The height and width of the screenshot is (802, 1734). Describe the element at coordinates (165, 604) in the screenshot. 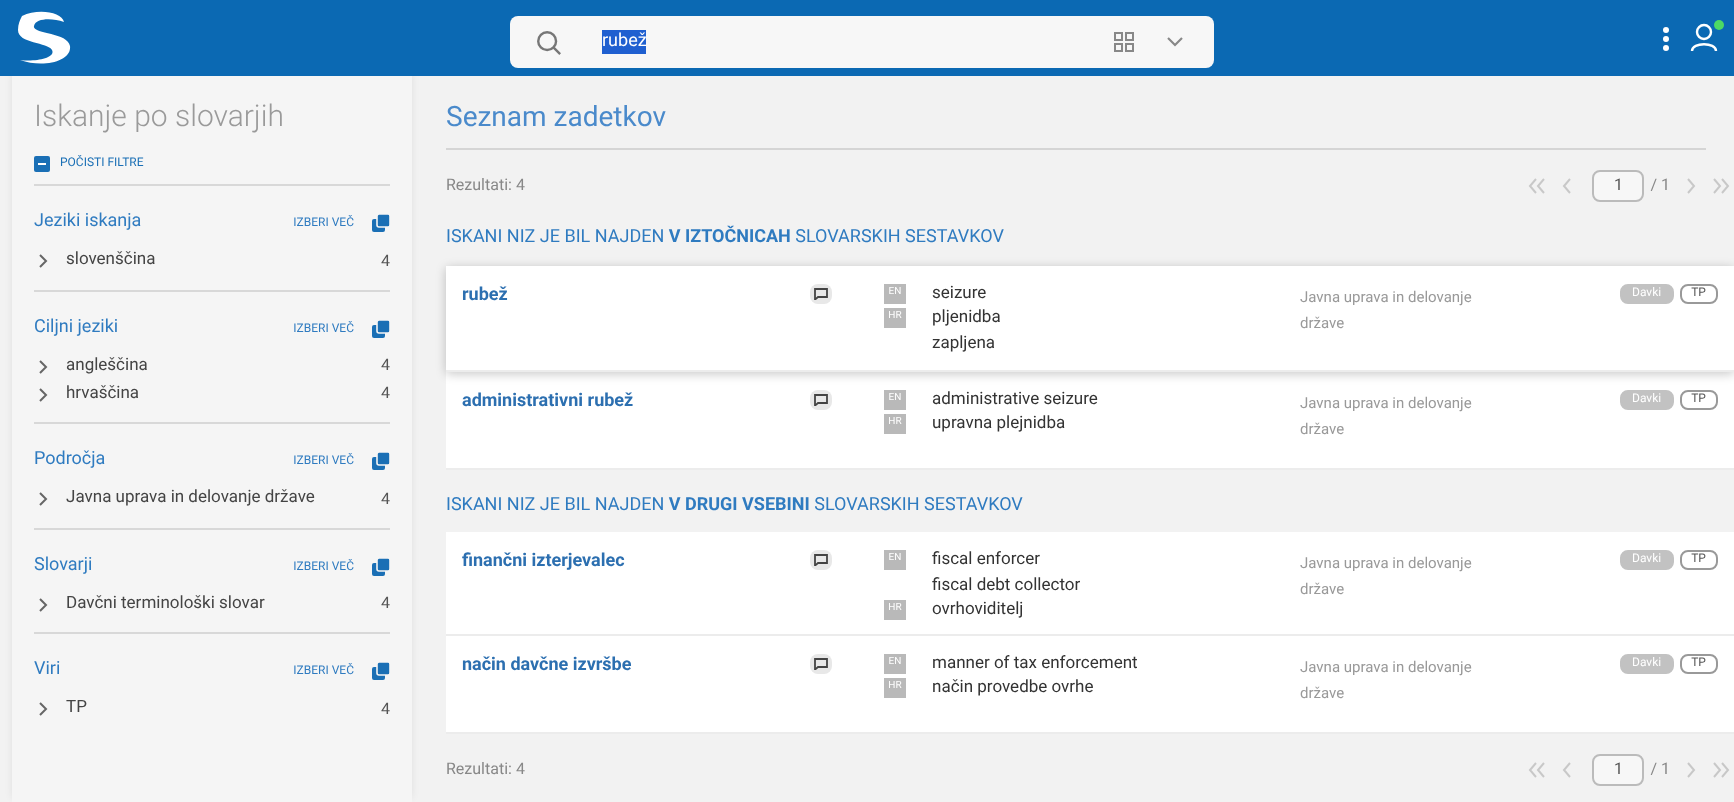

I see `filter-item: Davčni terminološki slovar` at that location.